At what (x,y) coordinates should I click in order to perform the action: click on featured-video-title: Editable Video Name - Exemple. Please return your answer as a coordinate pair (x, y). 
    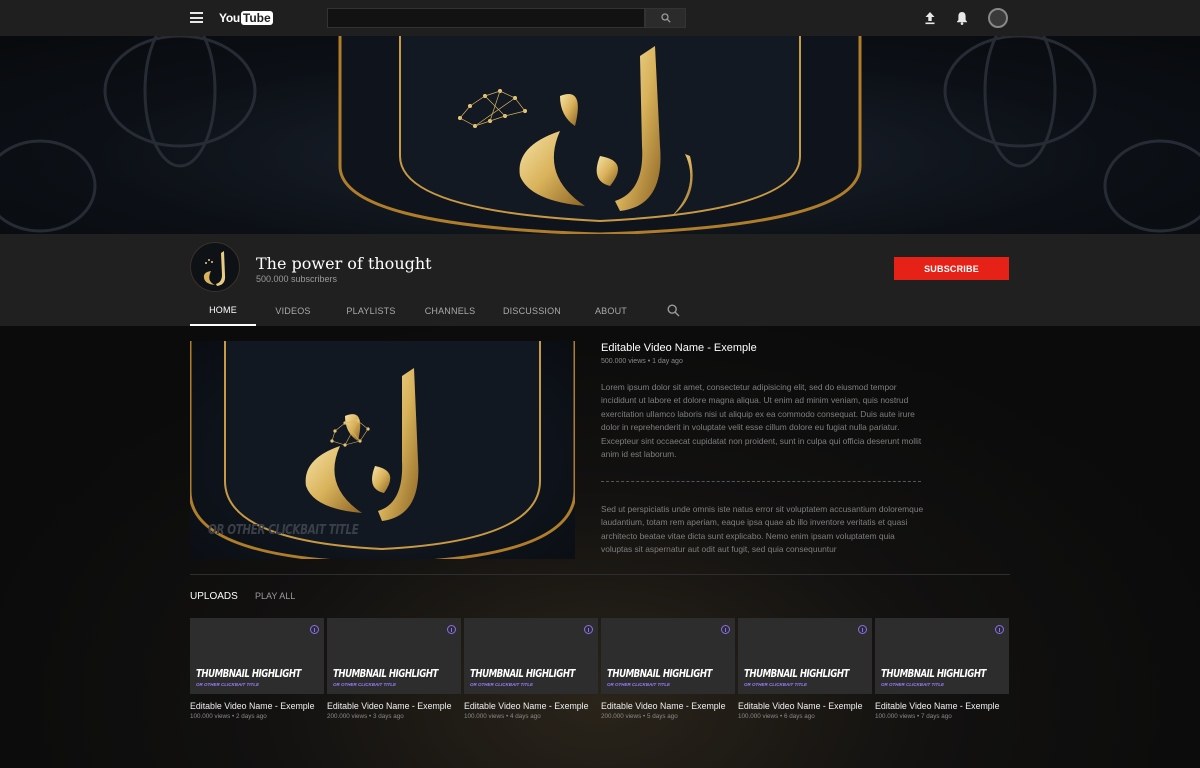
    Looking at the image, I should click on (679, 348).